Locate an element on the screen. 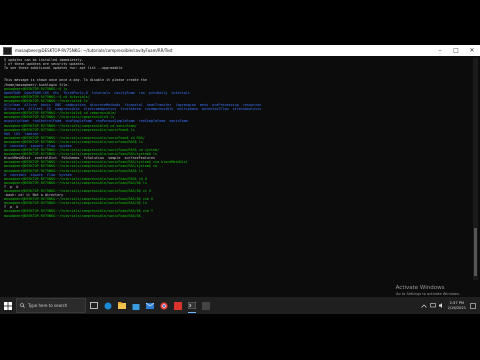 This screenshot has height=360, width=480. clock-date: 2/16/2021 is located at coordinates (456, 307).